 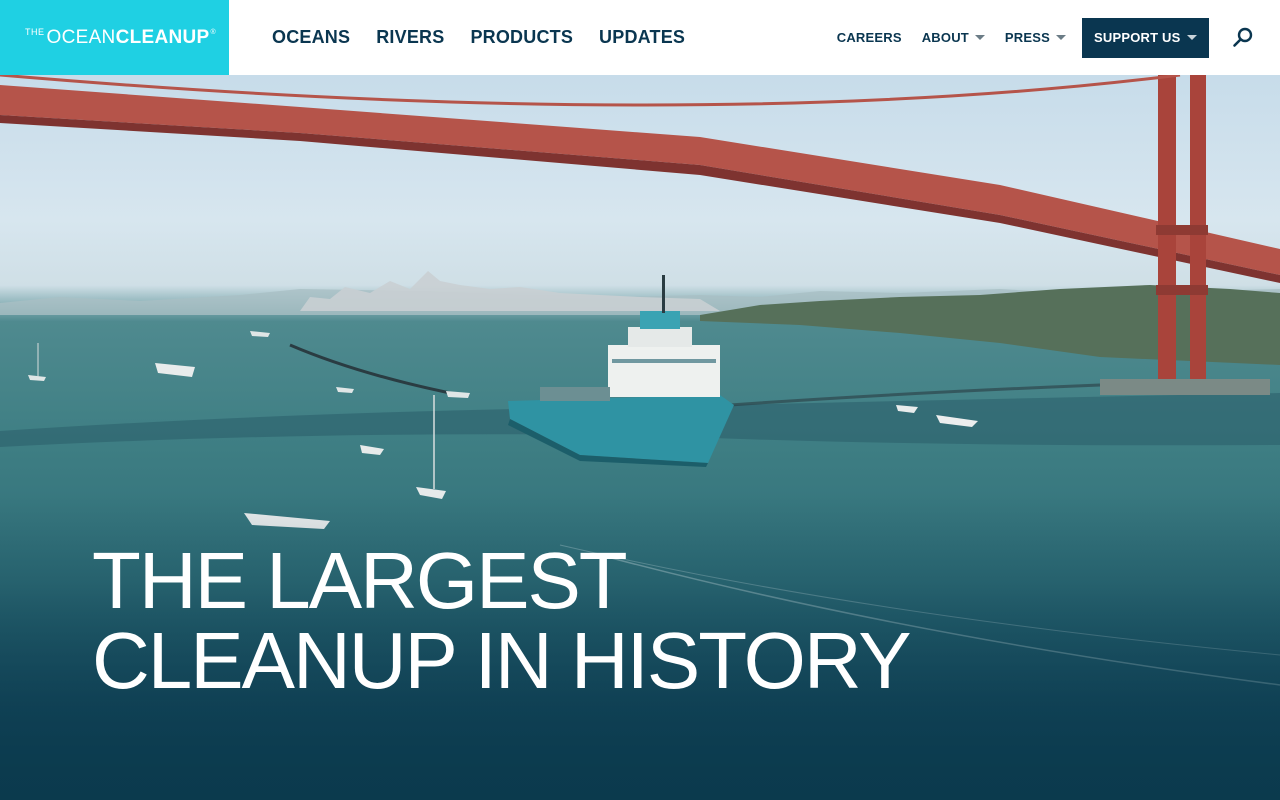 What do you see at coordinates (502, 660) in the screenshot?
I see `hero-title-line2: CLEANUP IN HISTORY` at bounding box center [502, 660].